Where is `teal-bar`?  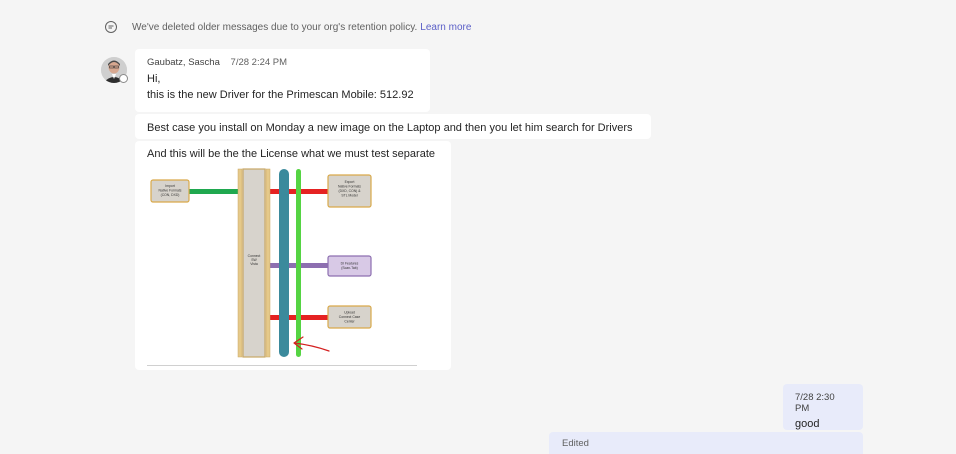 teal-bar is located at coordinates (284, 263).